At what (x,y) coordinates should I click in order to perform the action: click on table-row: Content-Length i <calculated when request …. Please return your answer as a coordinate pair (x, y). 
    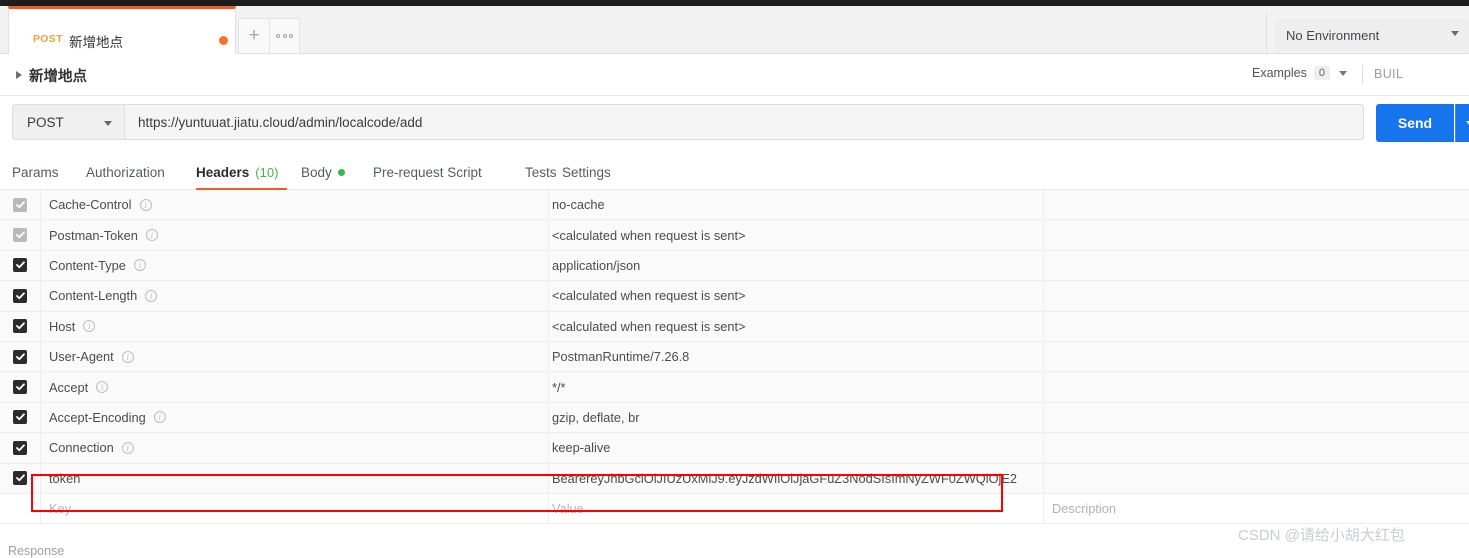
    Looking at the image, I should click on (734, 296).